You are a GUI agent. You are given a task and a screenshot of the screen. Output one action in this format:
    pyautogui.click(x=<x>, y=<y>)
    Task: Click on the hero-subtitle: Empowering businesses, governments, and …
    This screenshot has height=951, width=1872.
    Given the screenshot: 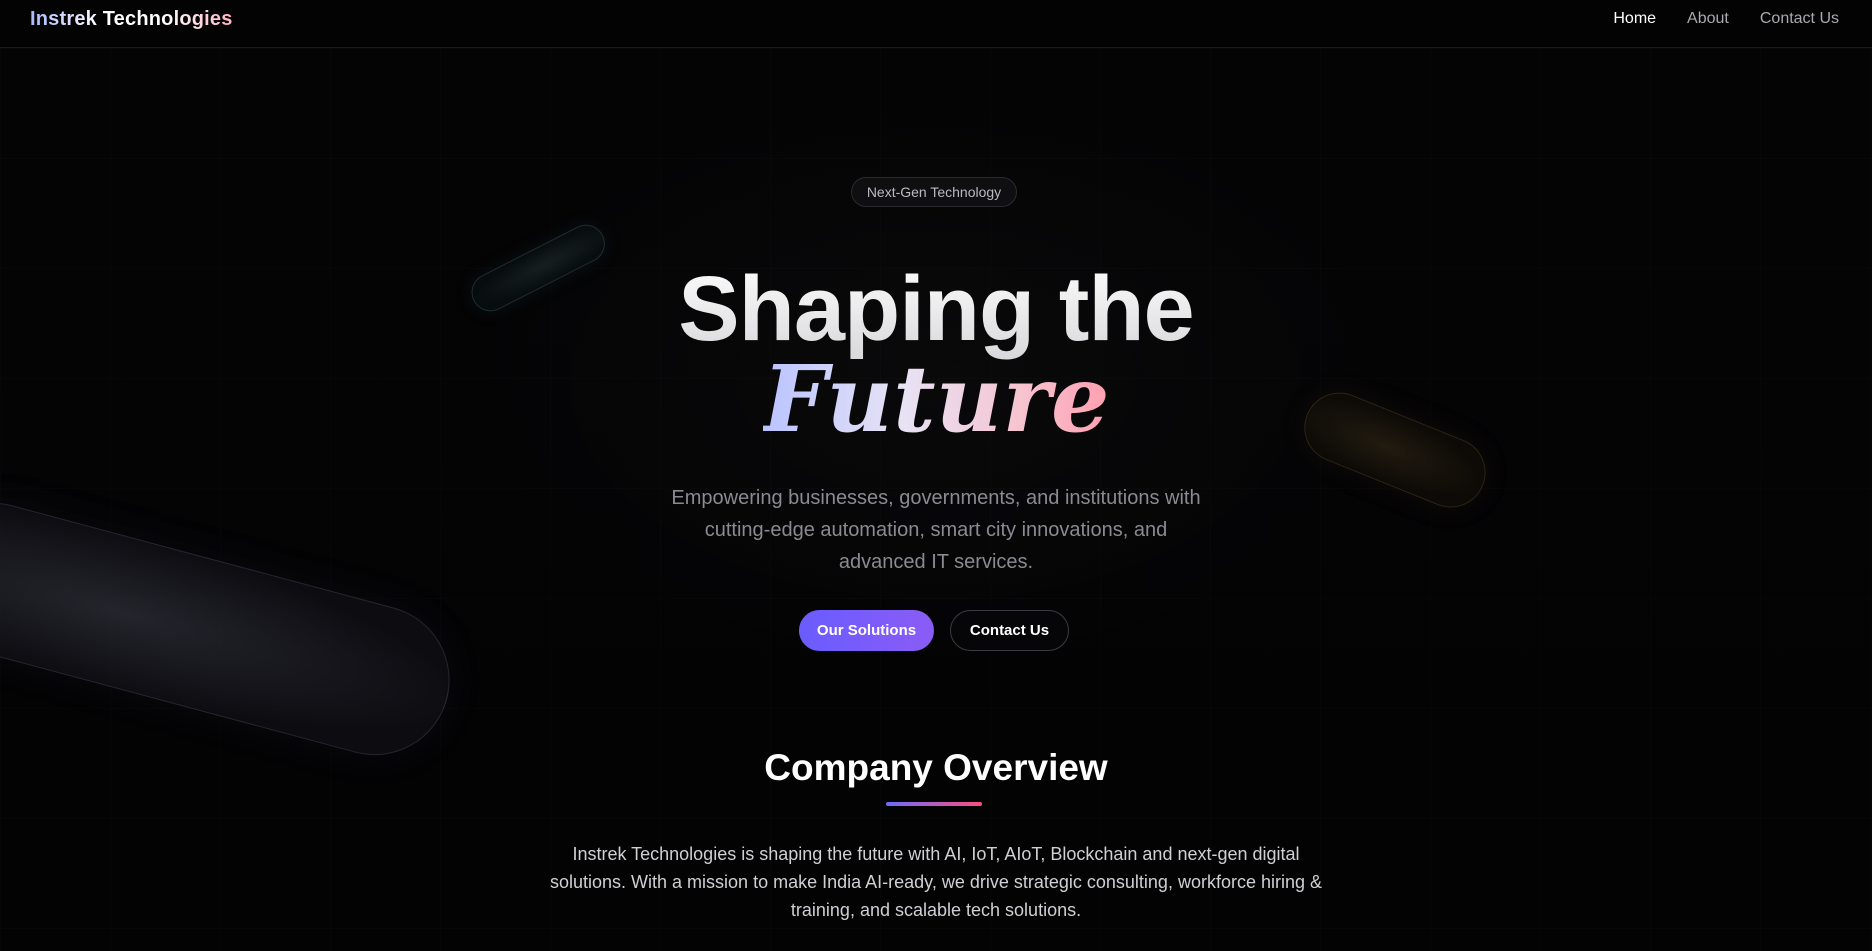 What is the action you would take?
    pyautogui.click(x=936, y=530)
    